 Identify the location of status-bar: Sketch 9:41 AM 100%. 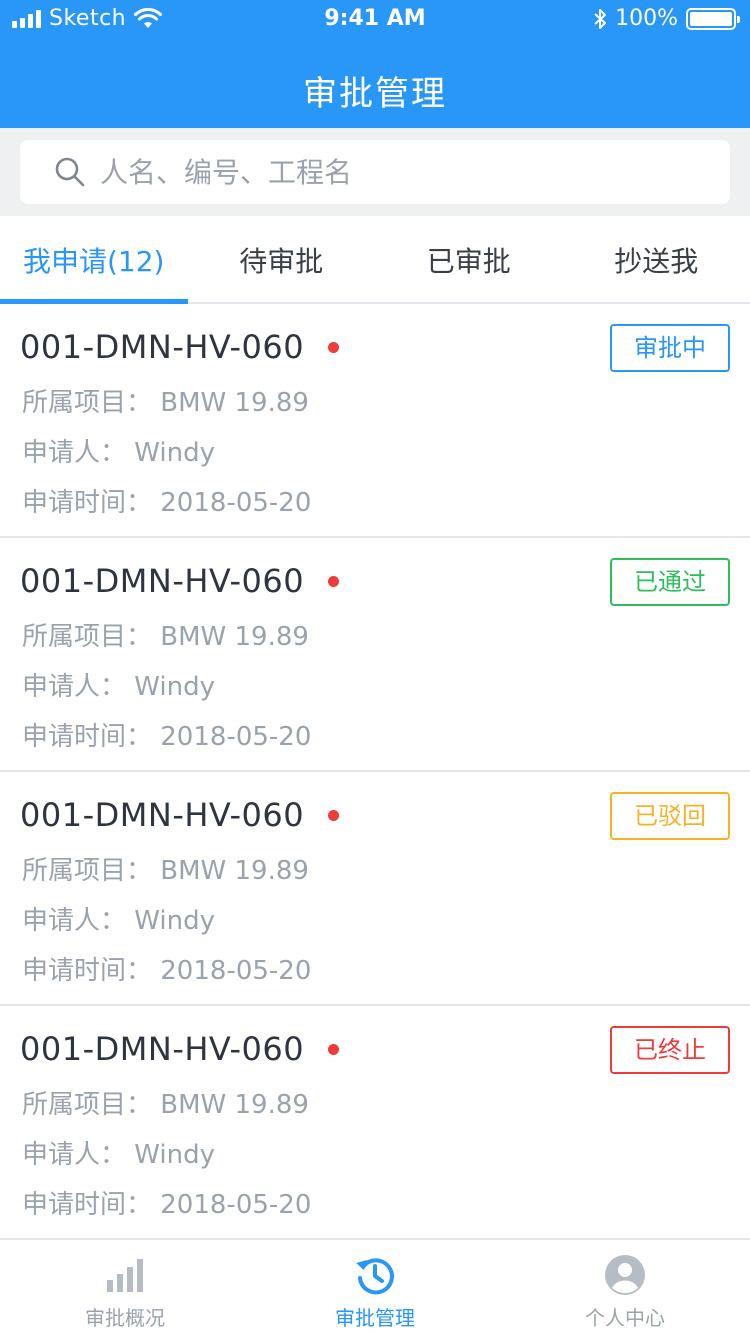
(375, 20).